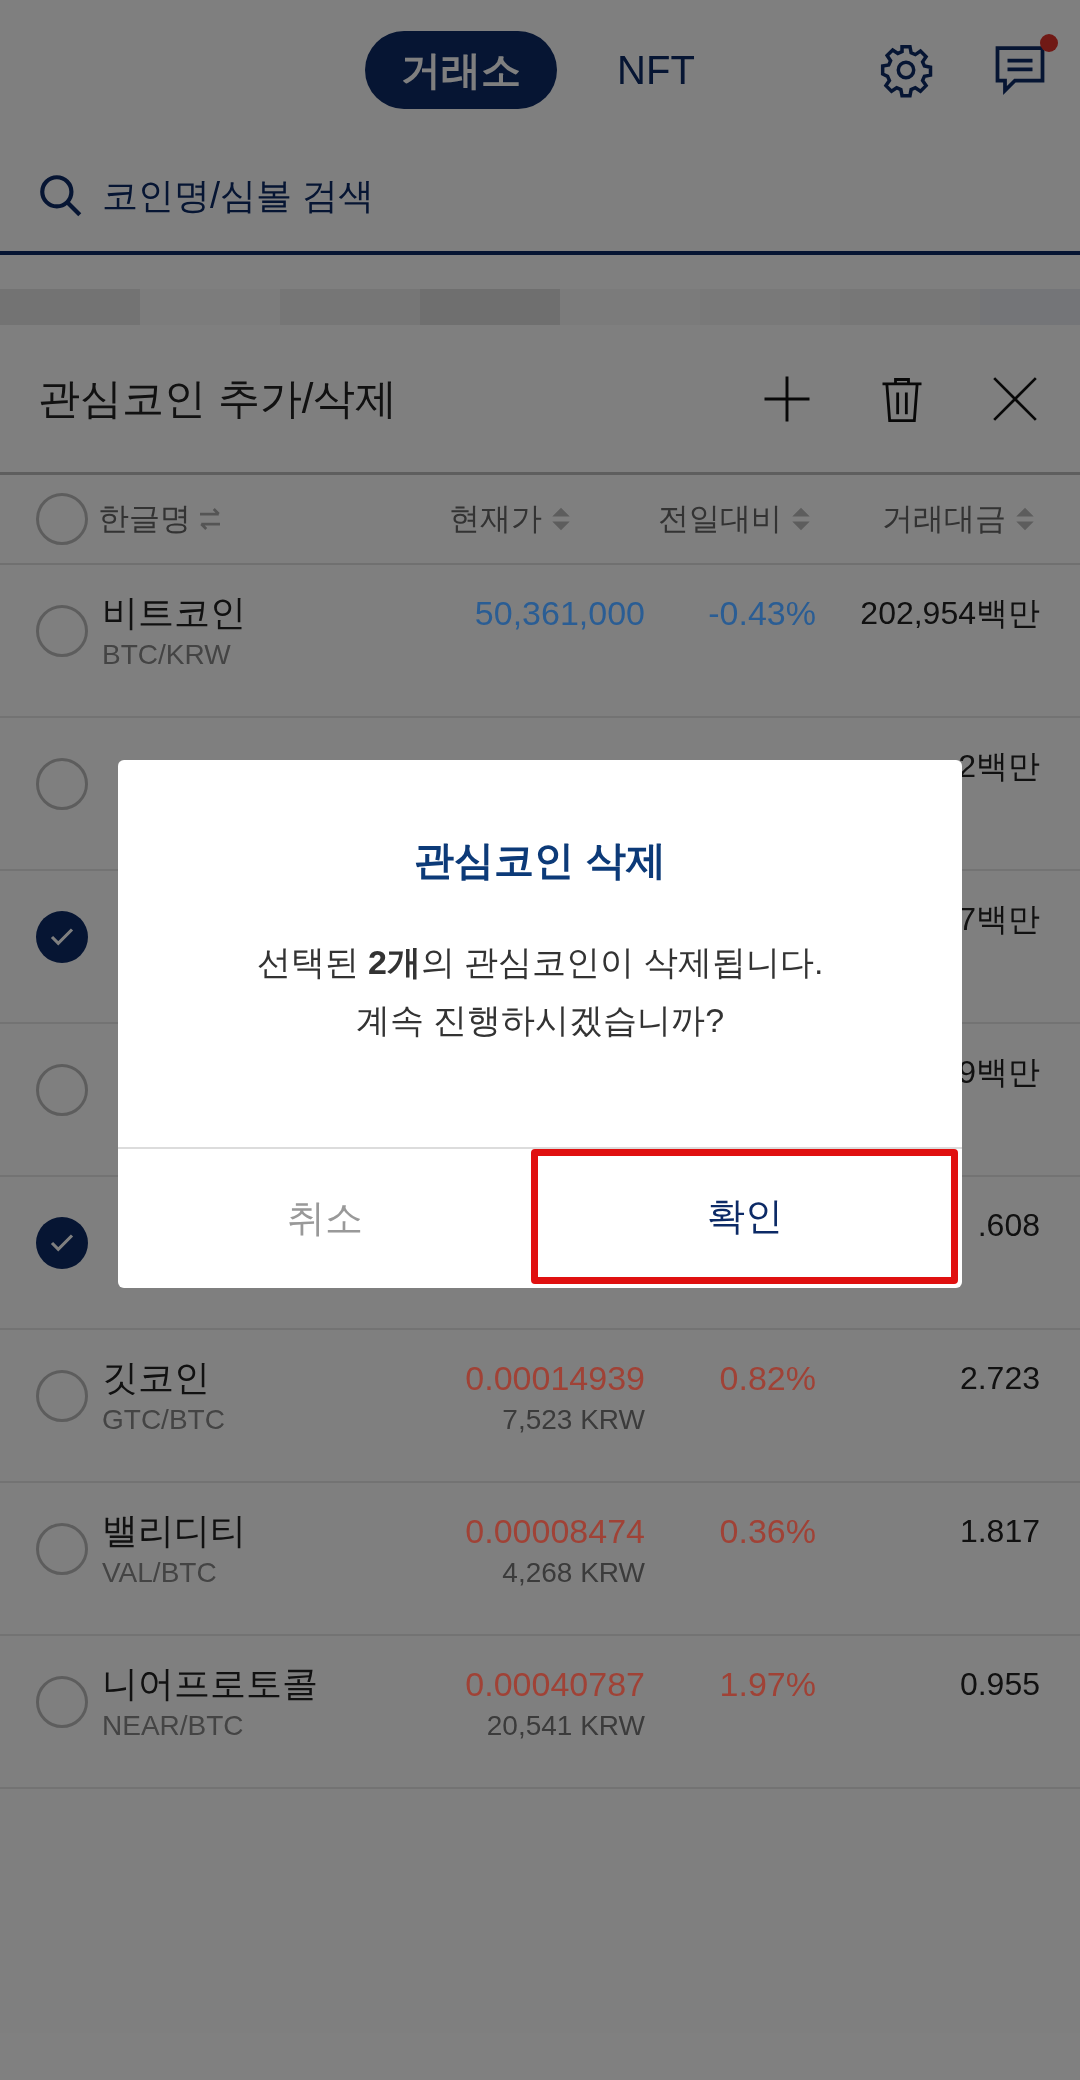 The height and width of the screenshot is (2080, 1080). What do you see at coordinates (767, 1378) in the screenshot?
I see `change-rate: 0.82%` at bounding box center [767, 1378].